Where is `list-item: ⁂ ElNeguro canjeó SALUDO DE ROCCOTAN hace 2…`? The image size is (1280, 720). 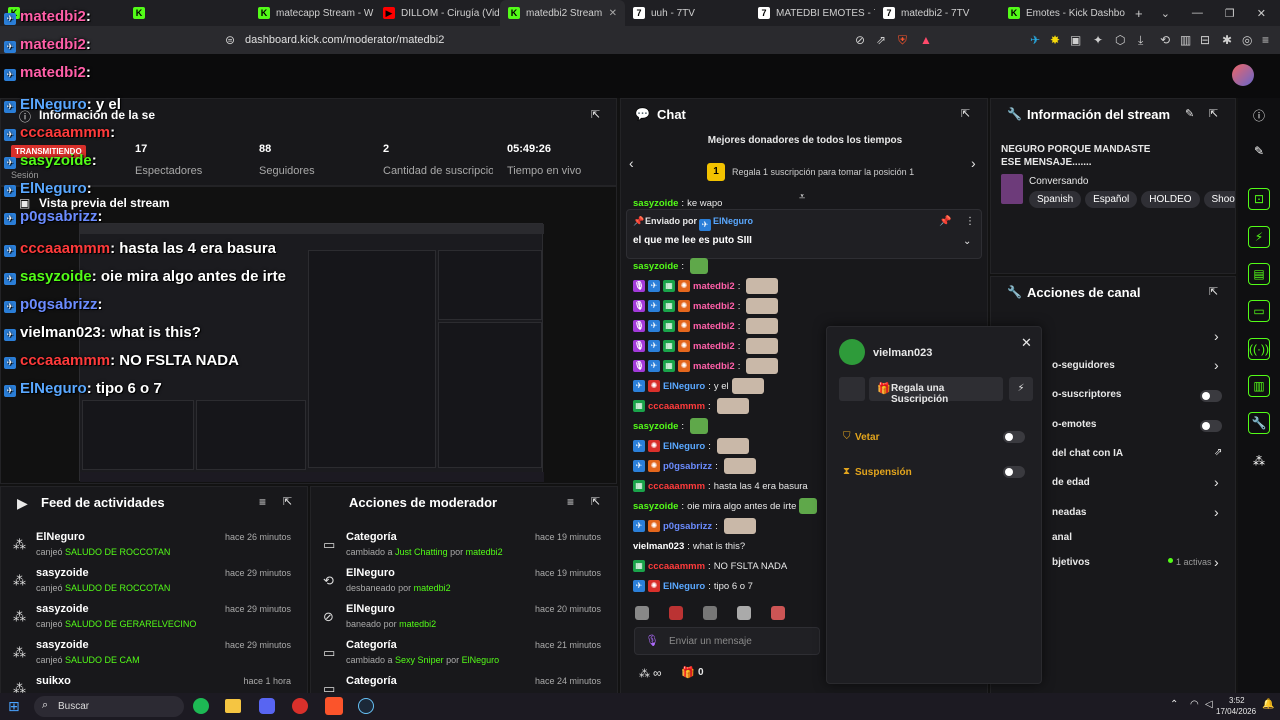
list-item: ⁂ ElNeguro canjeó SALUDO DE ROCCOTAN hace 2… is located at coordinates (151, 547).